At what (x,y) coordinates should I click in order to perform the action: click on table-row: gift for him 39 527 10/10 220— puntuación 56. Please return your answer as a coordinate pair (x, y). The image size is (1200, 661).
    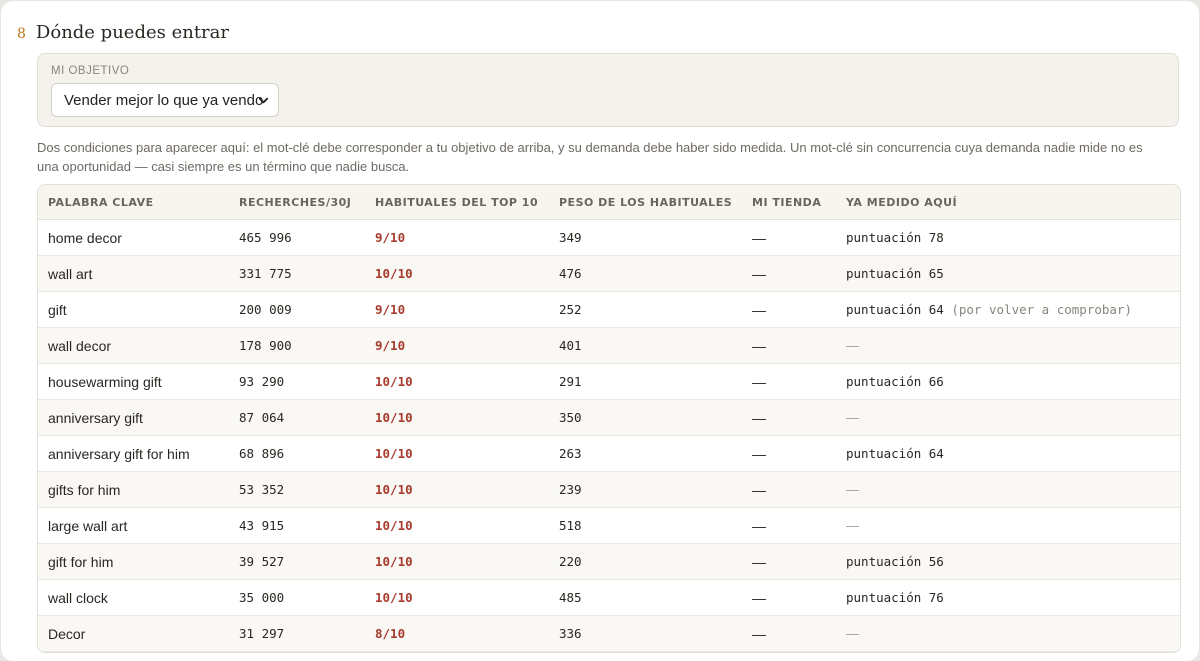
    Looking at the image, I should click on (609, 561).